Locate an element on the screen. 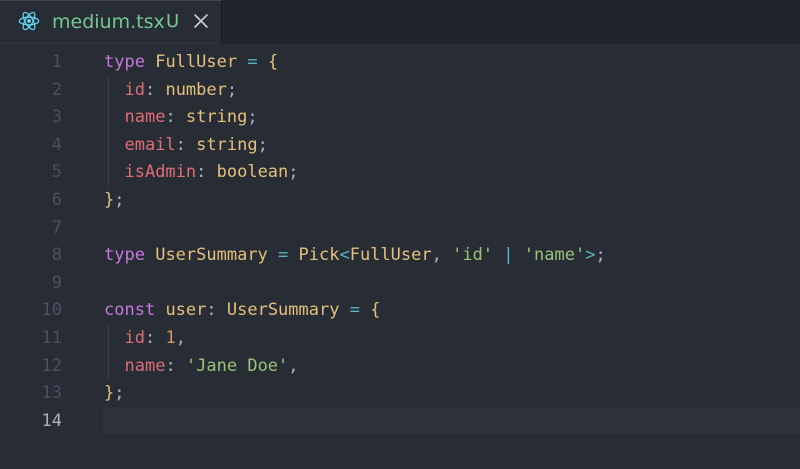 The height and width of the screenshot is (469, 800). code-token: 1 is located at coordinates (170, 338).